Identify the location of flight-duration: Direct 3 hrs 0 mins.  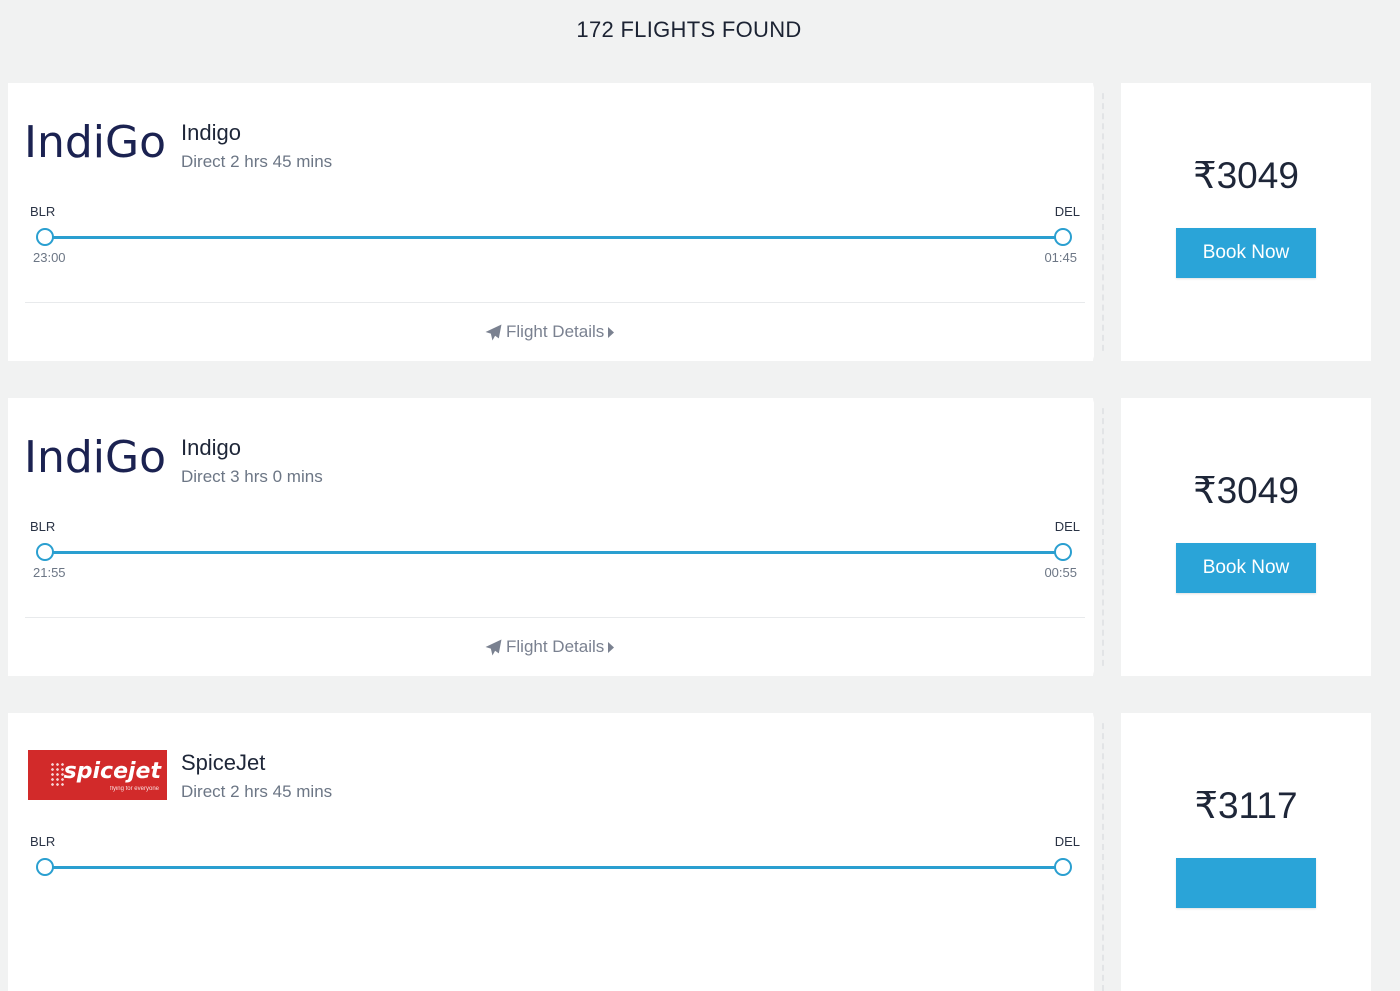
(252, 476).